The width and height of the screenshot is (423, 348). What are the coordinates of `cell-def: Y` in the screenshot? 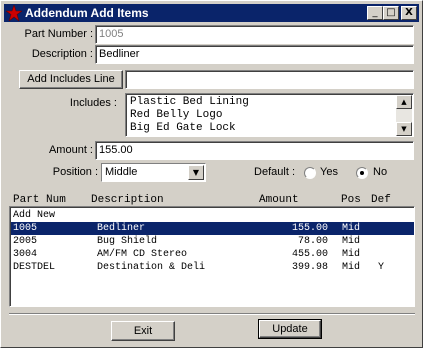 It's located at (381, 267).